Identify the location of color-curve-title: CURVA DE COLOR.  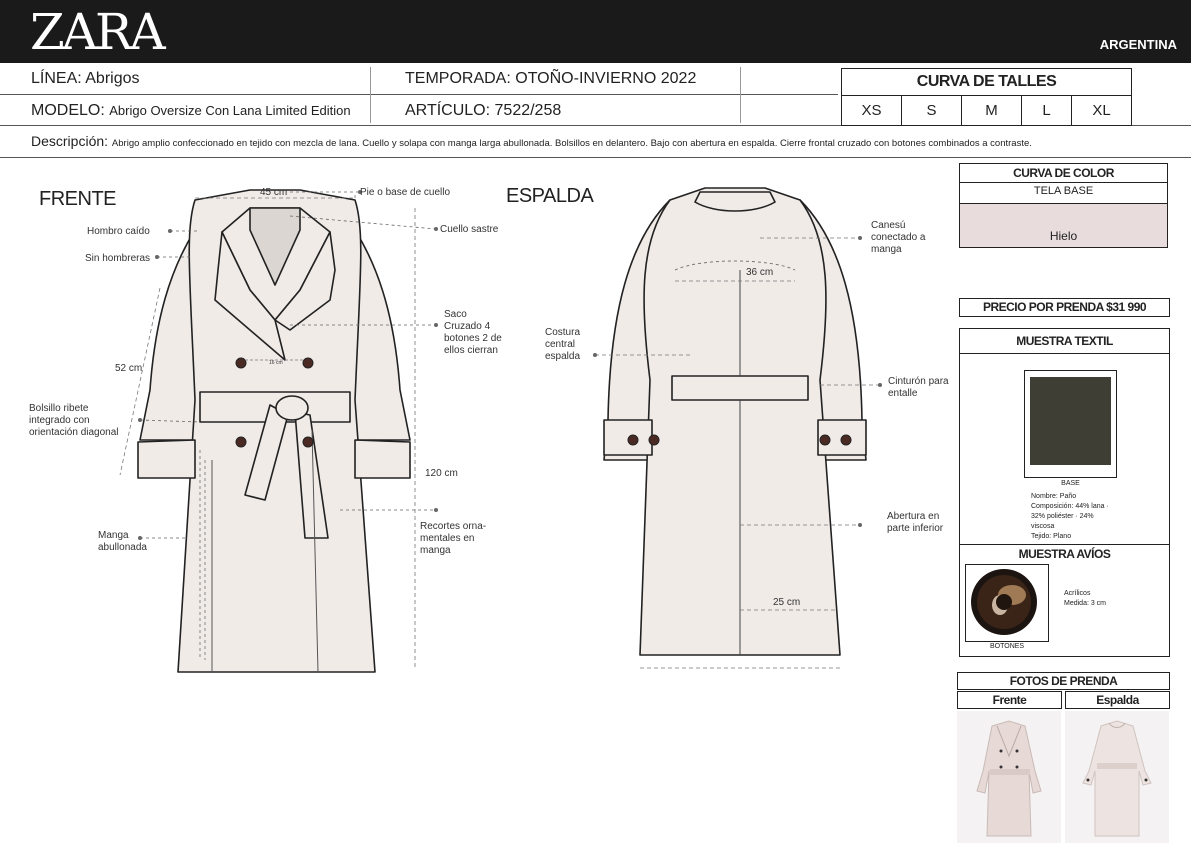
(1063, 173).